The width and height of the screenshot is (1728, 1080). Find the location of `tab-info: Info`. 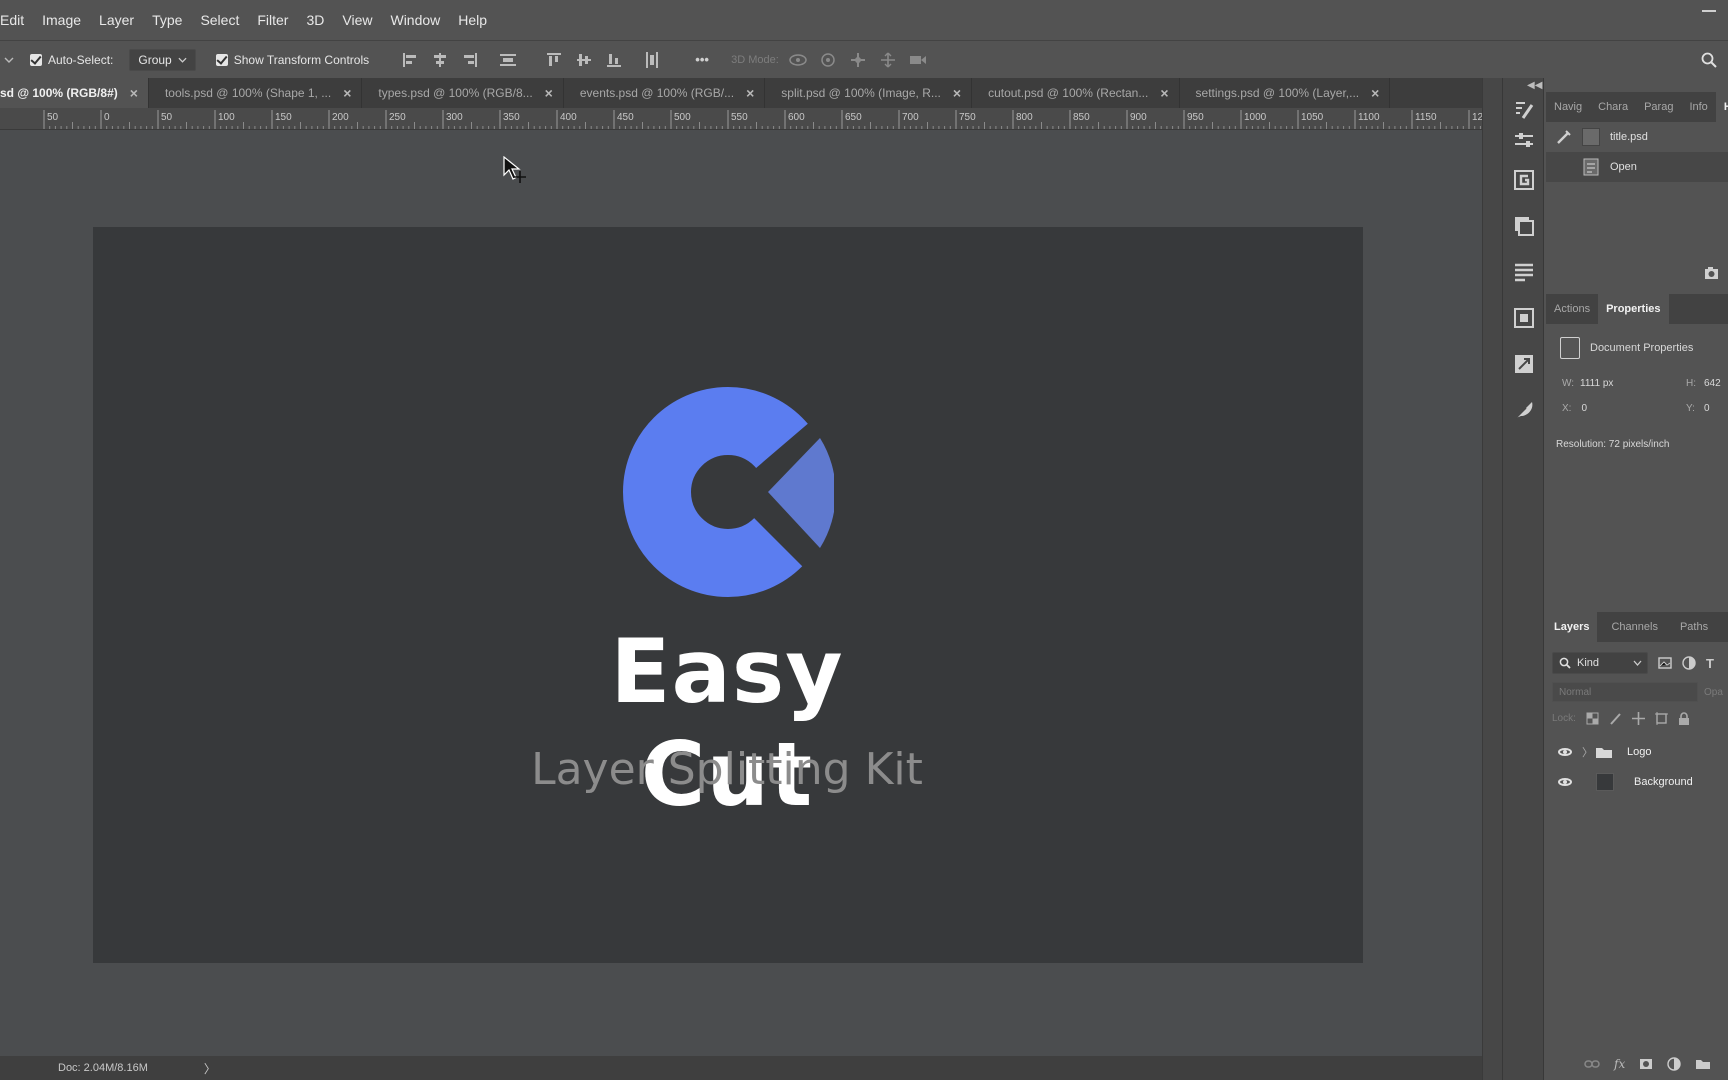

tab-info: Info is located at coordinates (1698, 107).